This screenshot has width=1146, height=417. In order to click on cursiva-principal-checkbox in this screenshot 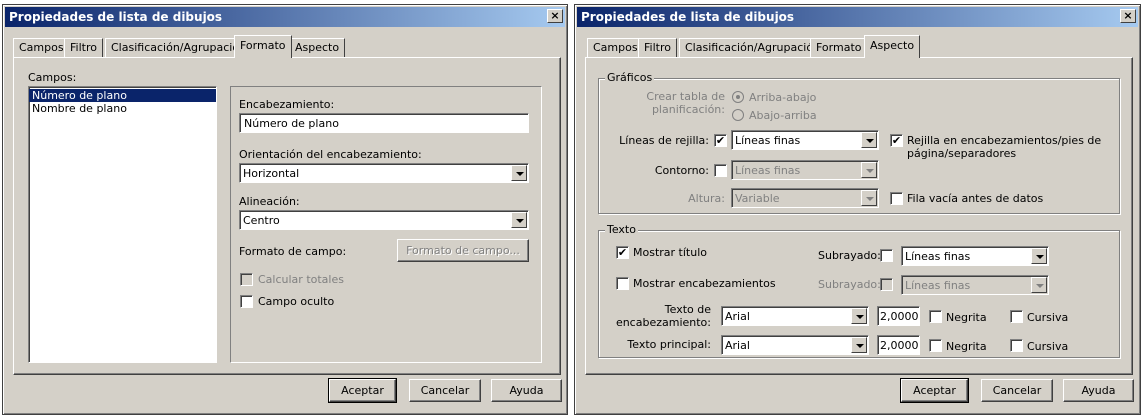, I will do `click(1016, 345)`.